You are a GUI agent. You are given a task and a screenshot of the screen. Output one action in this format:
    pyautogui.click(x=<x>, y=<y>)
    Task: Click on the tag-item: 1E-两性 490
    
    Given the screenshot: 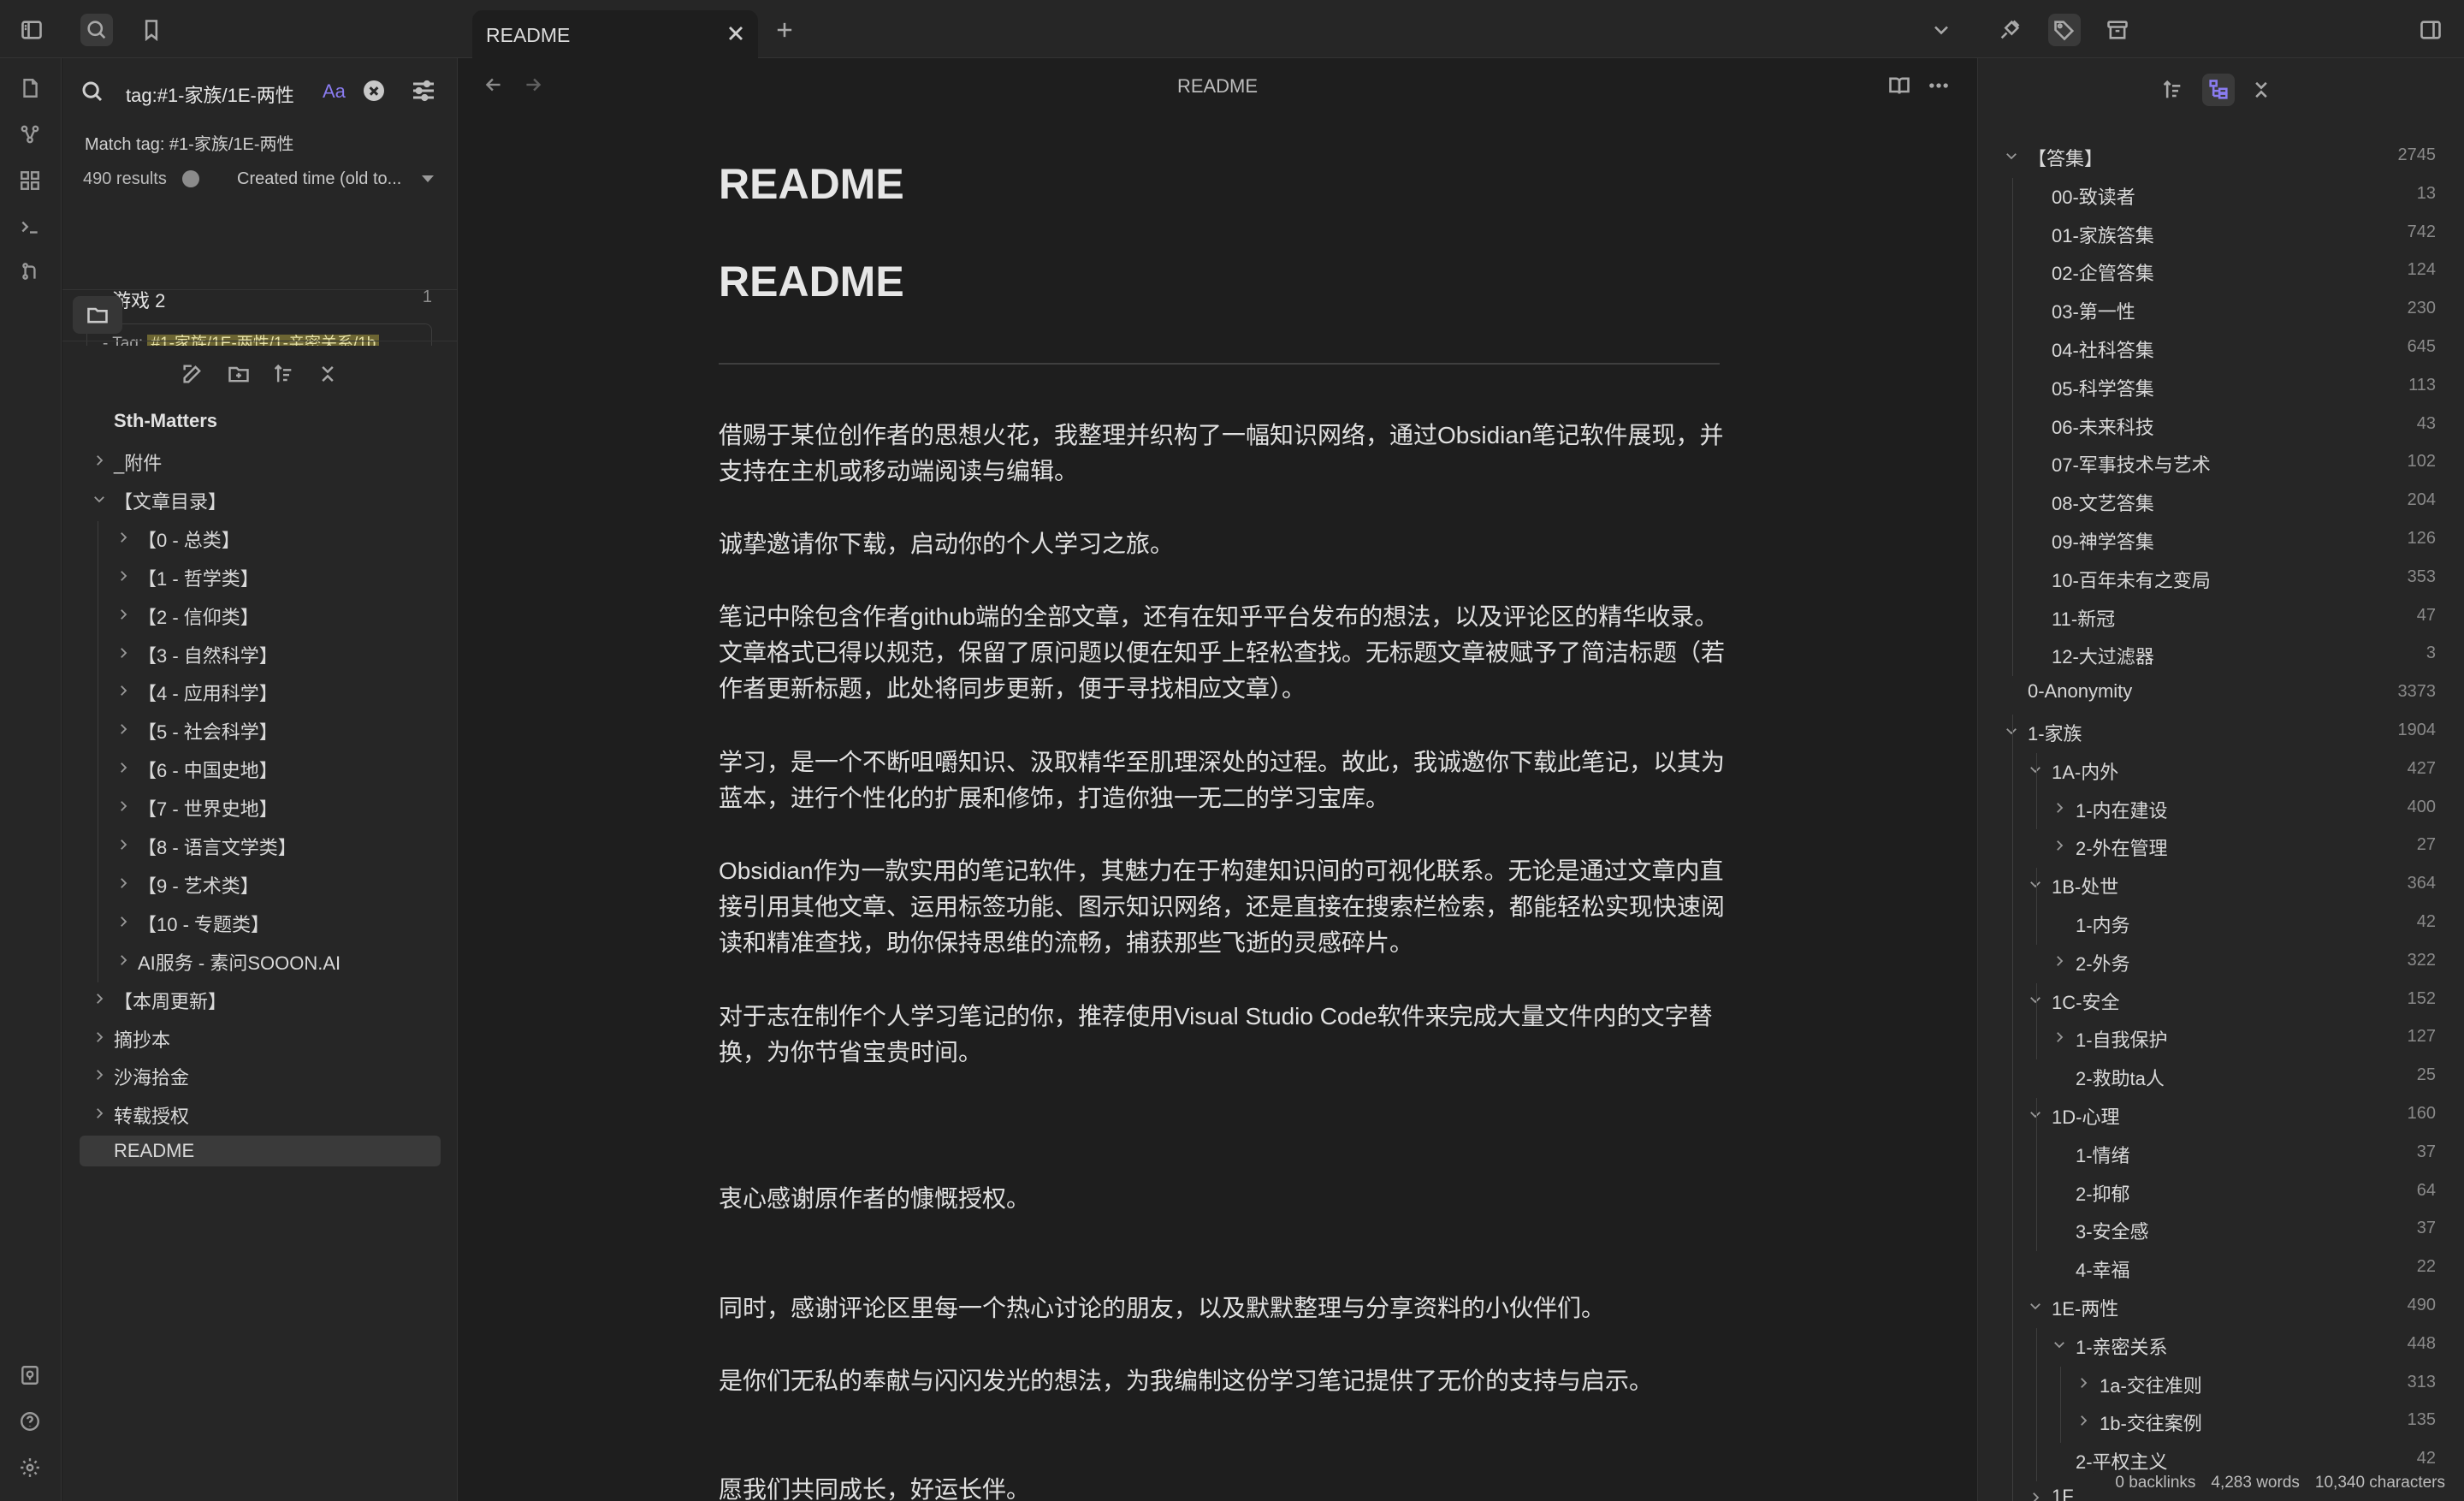 What is the action you would take?
    pyautogui.click(x=2221, y=1305)
    